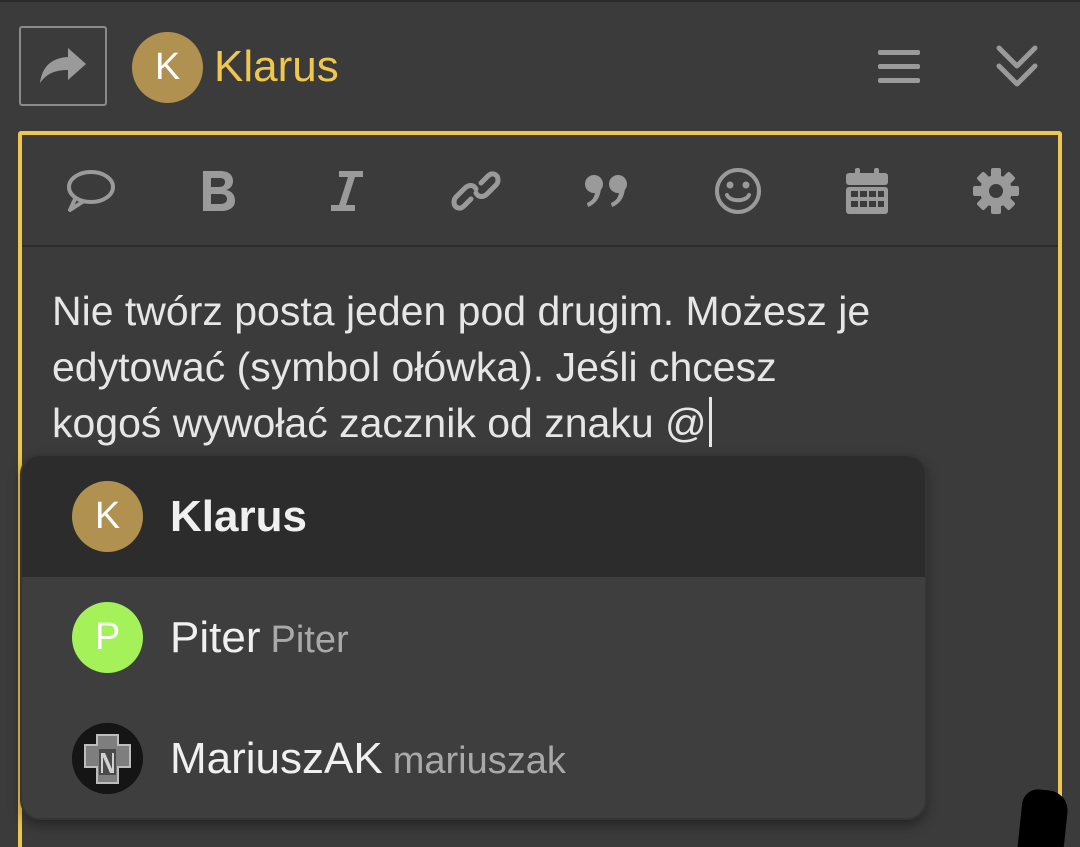  Describe the element at coordinates (540, 191) in the screenshot. I see `formatting-toolbar` at that location.